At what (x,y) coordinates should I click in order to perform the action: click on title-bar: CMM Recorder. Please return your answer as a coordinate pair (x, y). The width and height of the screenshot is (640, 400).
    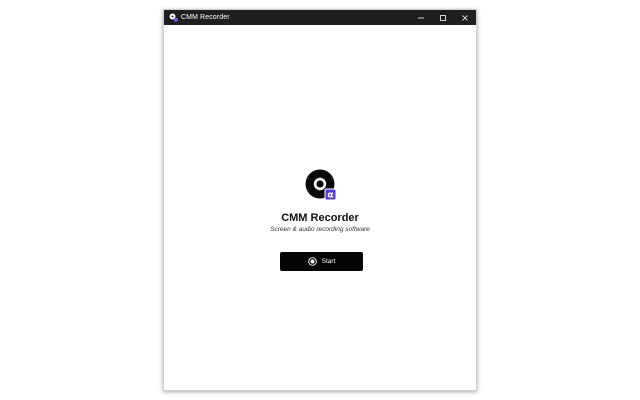
    Looking at the image, I should click on (320, 17).